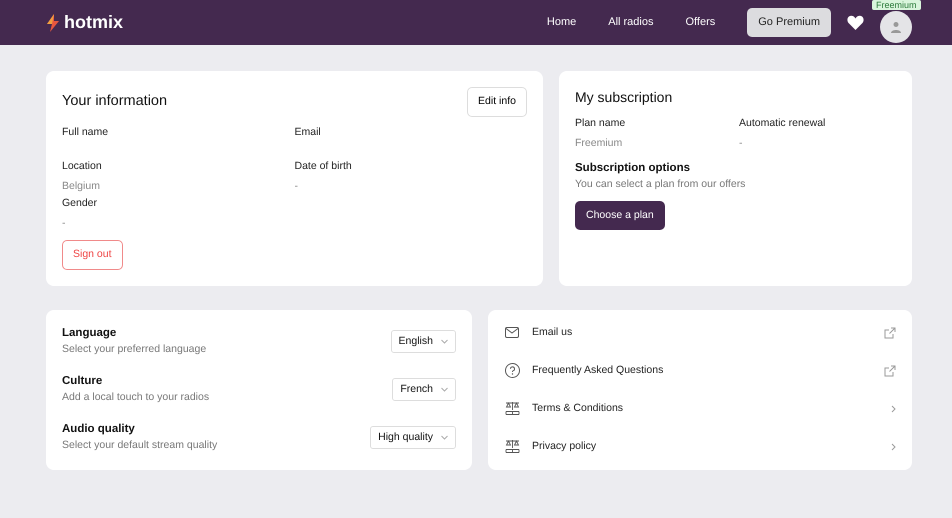 This screenshot has height=518, width=952. What do you see at coordinates (633, 168) in the screenshot?
I see `subsection-title: Subscription options` at bounding box center [633, 168].